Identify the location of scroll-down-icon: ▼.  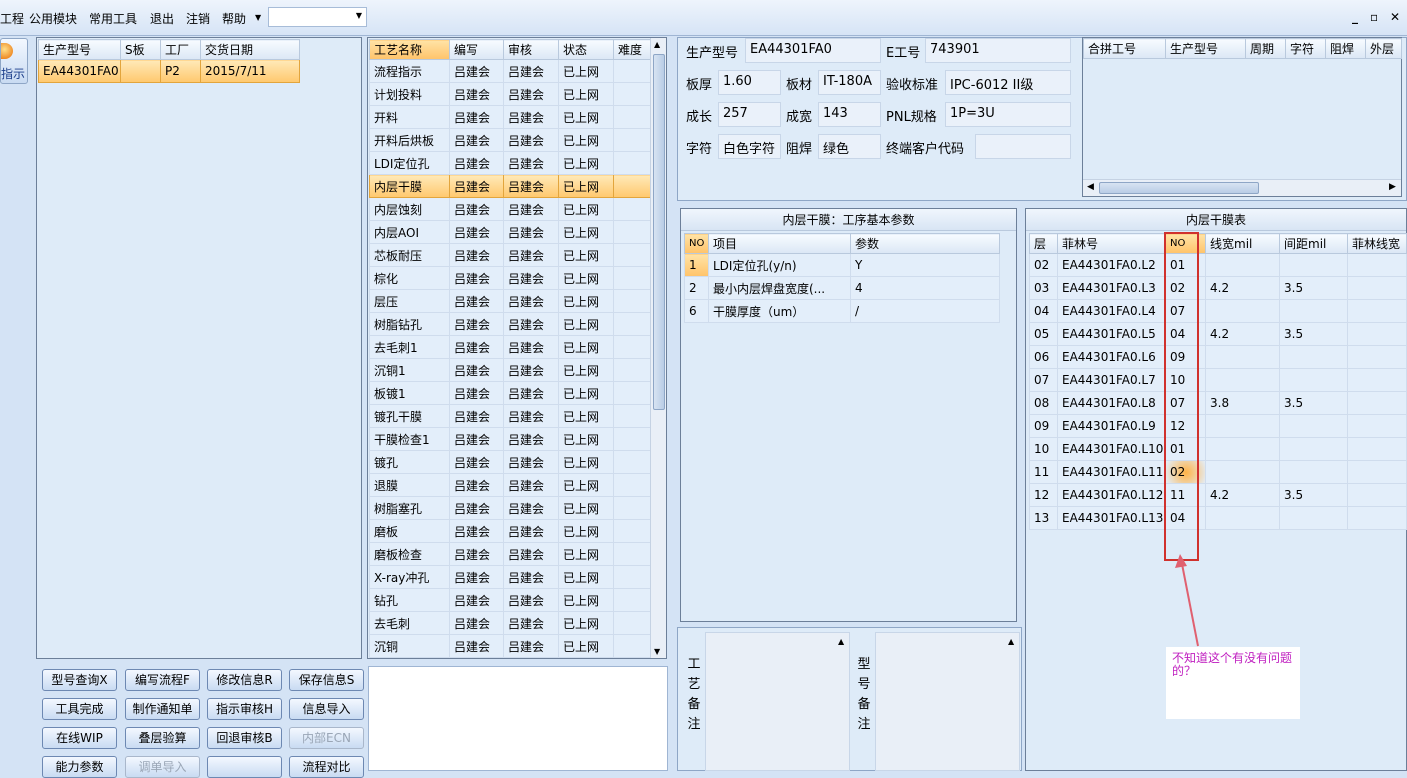
(657, 651).